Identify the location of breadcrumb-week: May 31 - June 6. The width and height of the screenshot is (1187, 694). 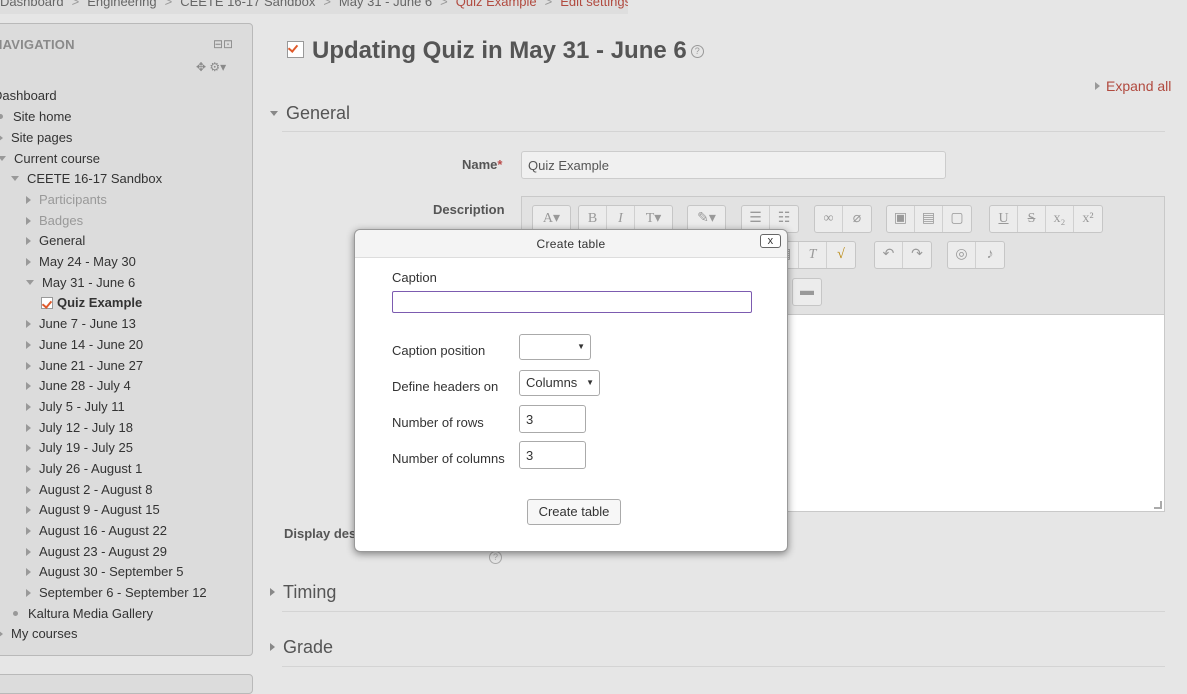
(385, 4).